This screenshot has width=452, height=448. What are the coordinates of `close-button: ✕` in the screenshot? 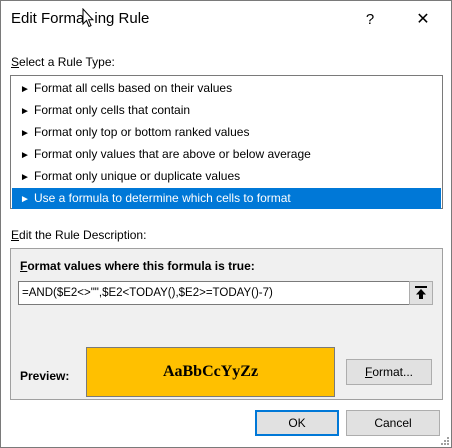 It's located at (423, 20).